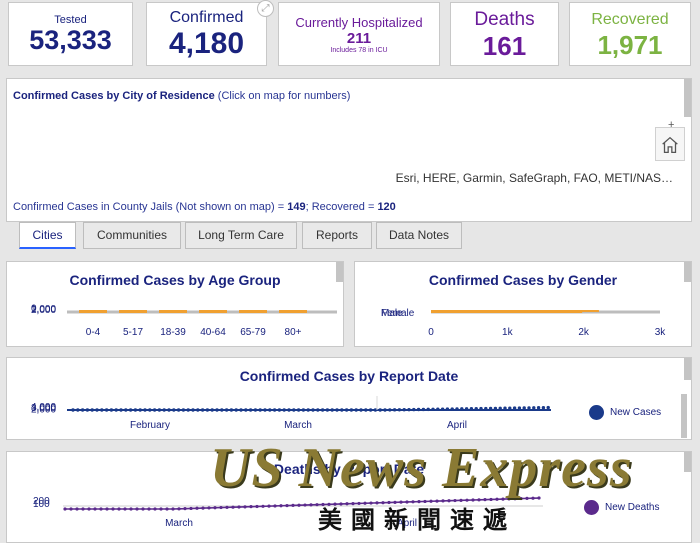 The image size is (700, 543). Describe the element at coordinates (457, 425) in the screenshot. I see `cases-xtick-label: April` at that location.